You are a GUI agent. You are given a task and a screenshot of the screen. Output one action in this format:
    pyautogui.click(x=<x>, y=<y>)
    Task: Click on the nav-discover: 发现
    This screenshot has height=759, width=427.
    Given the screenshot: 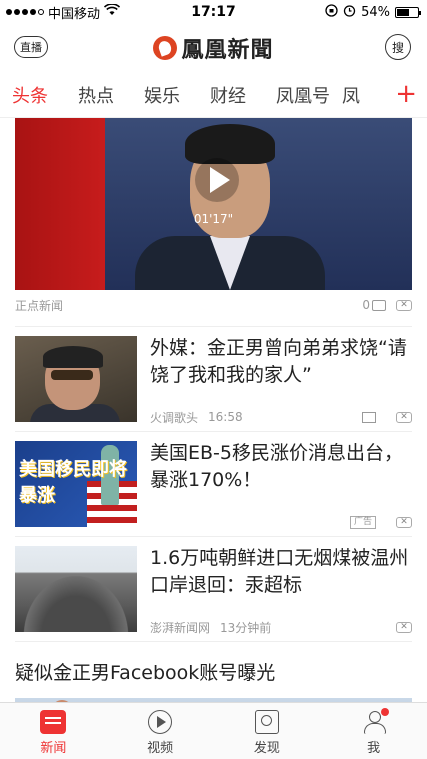 What is the action you would take?
    pyautogui.click(x=267, y=731)
    